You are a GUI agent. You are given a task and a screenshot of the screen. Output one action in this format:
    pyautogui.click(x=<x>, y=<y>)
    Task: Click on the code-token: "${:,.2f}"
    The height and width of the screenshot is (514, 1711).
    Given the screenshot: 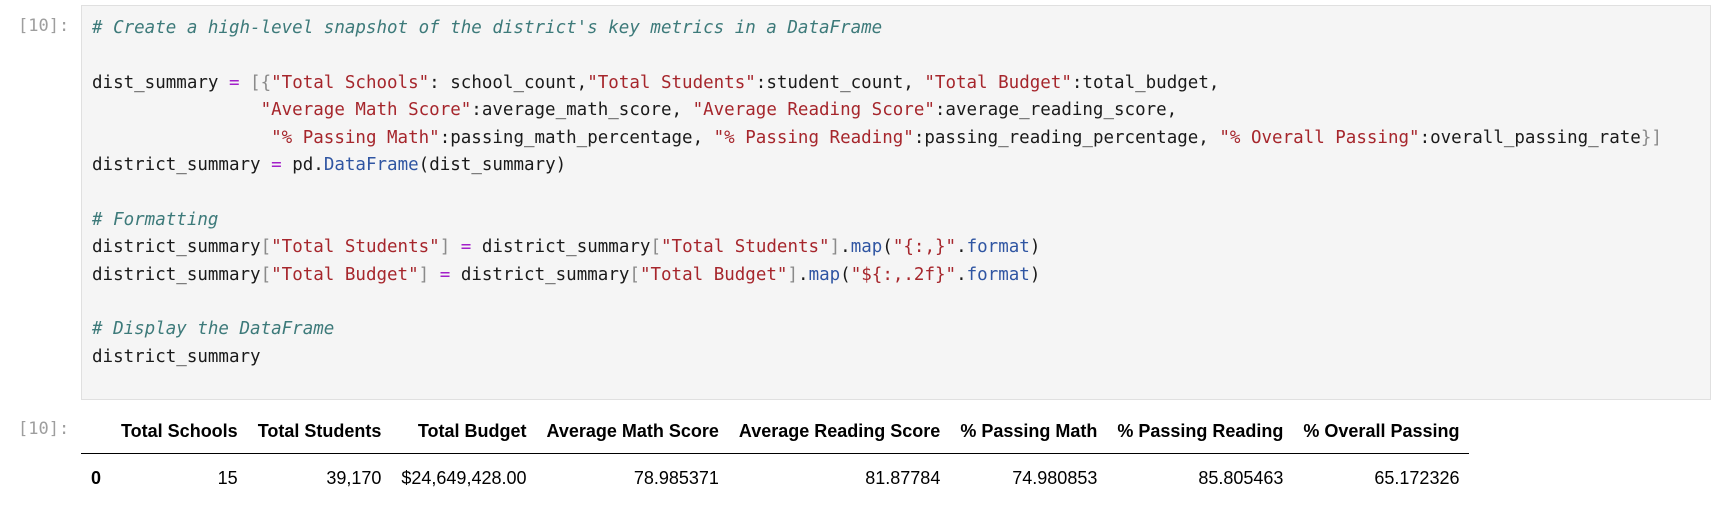 What is the action you would take?
    pyautogui.click(x=903, y=274)
    